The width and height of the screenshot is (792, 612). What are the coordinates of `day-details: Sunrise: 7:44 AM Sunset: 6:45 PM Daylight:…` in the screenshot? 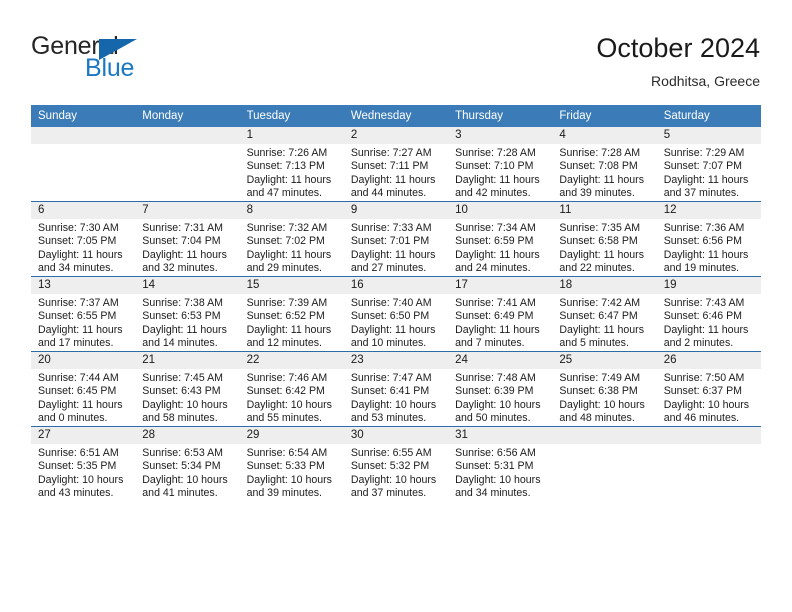 It's located at (83, 397).